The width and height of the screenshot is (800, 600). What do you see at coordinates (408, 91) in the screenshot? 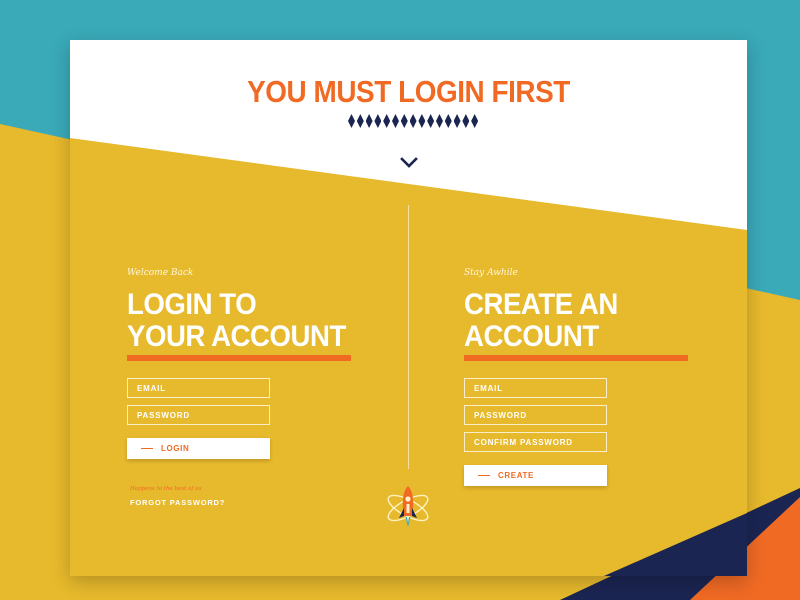
I see `page-title: YOU MUST LOGIN FIRST` at bounding box center [408, 91].